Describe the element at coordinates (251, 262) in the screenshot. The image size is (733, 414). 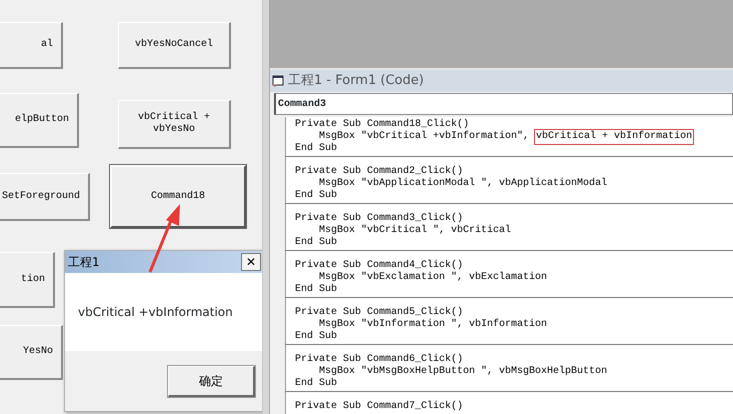
I see `close-button: ✕` at that location.